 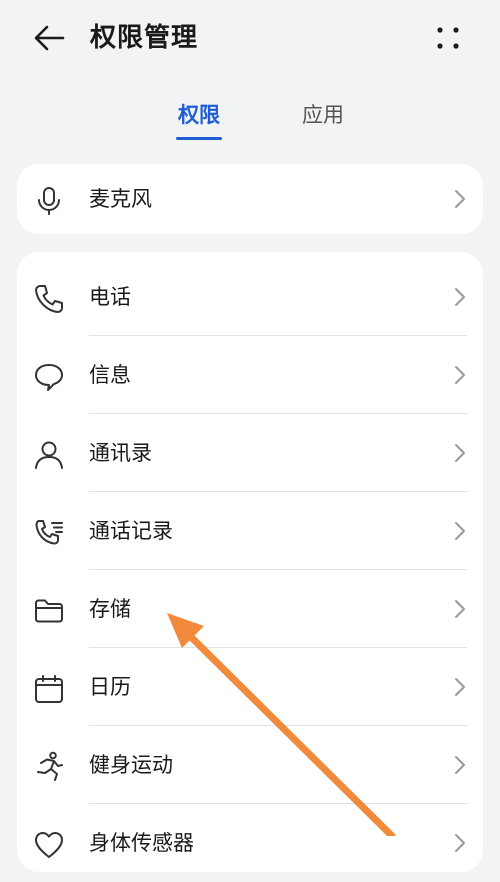 What do you see at coordinates (110, 375) in the screenshot?
I see `permission-label: 信息` at bounding box center [110, 375].